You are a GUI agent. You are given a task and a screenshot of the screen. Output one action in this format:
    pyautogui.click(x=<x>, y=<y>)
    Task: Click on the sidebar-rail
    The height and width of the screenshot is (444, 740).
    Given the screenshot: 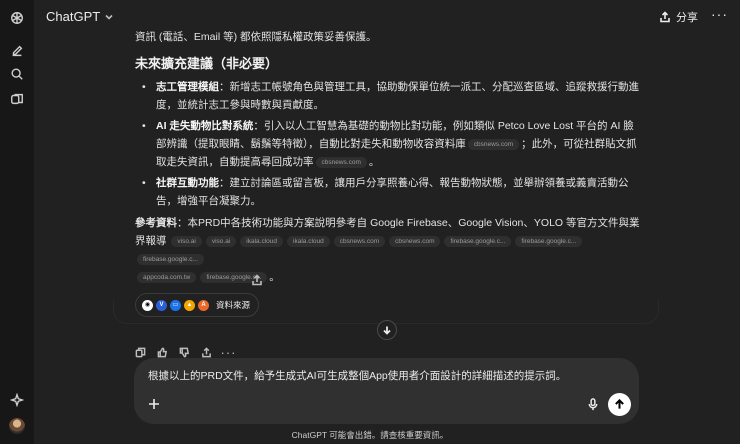 What is the action you would take?
    pyautogui.click(x=17, y=222)
    